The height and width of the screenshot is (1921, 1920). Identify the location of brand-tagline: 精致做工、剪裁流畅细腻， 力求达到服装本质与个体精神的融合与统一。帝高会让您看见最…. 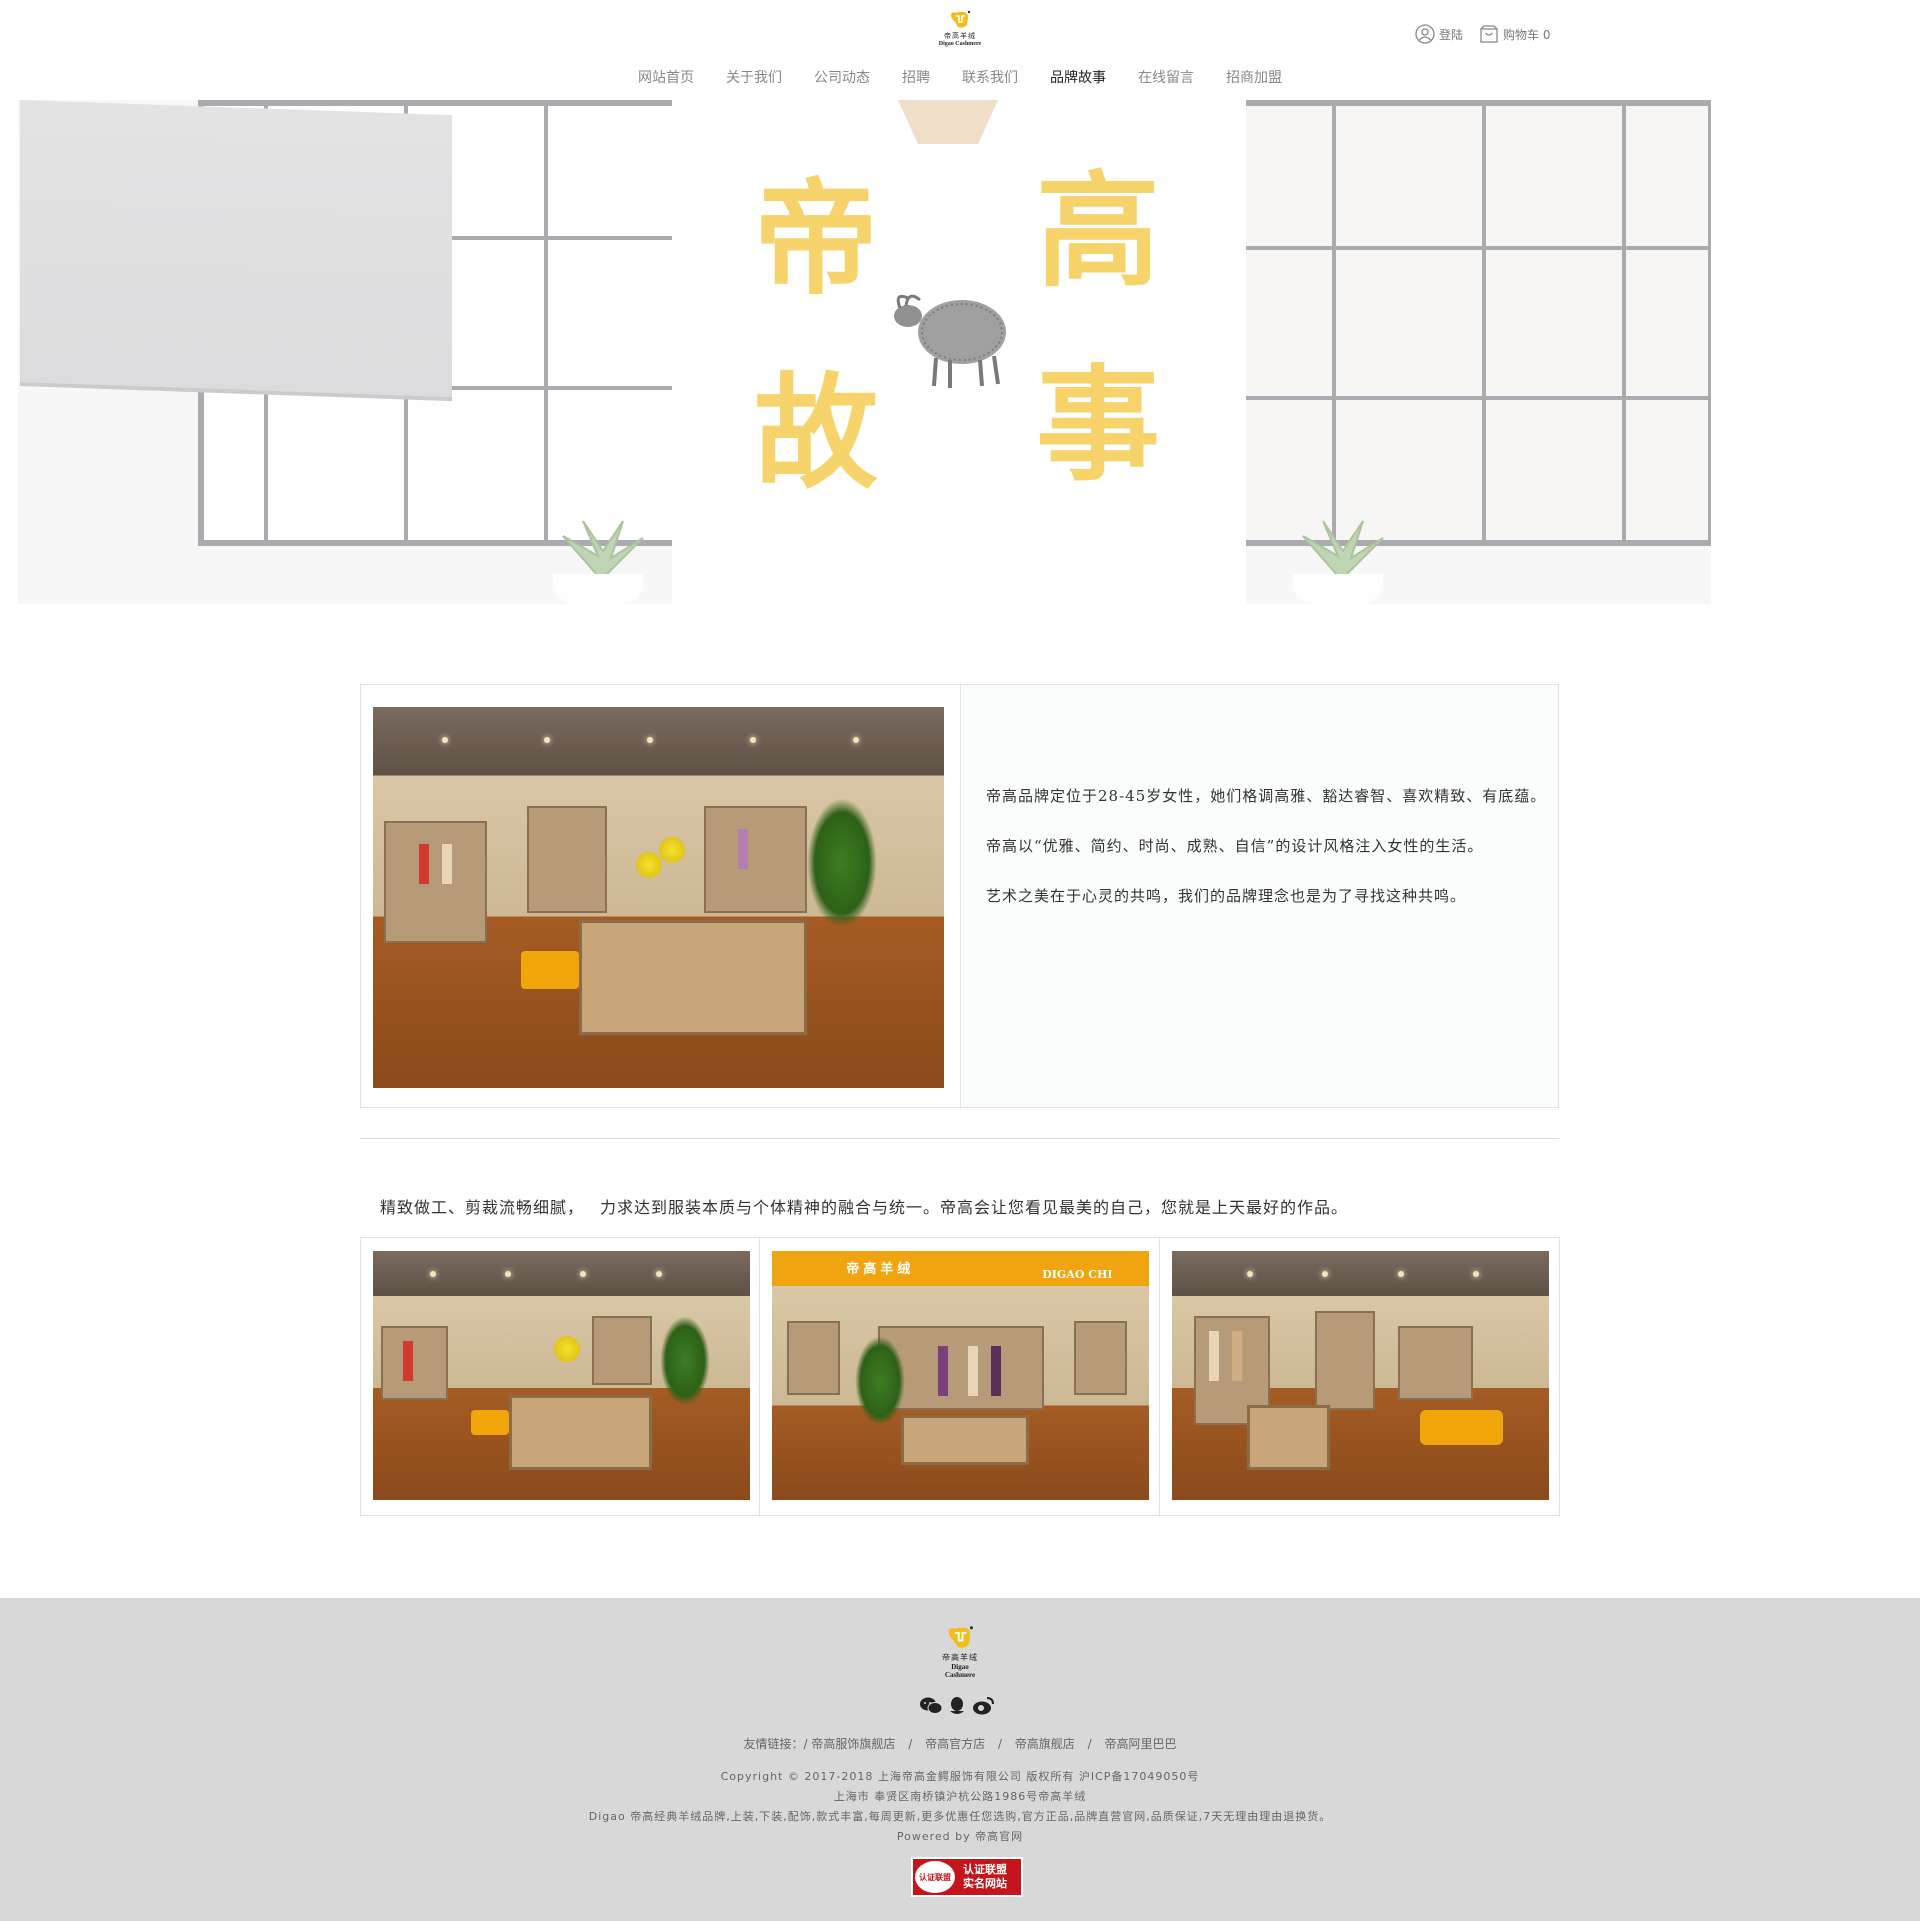
(872, 1206).